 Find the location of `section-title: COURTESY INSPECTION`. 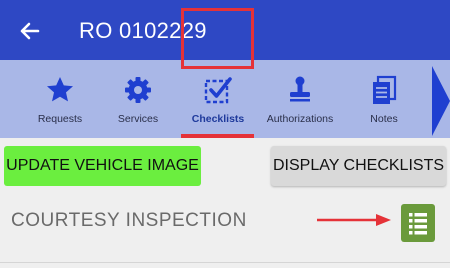

section-title: COURTESY INSPECTION is located at coordinates (129, 220).